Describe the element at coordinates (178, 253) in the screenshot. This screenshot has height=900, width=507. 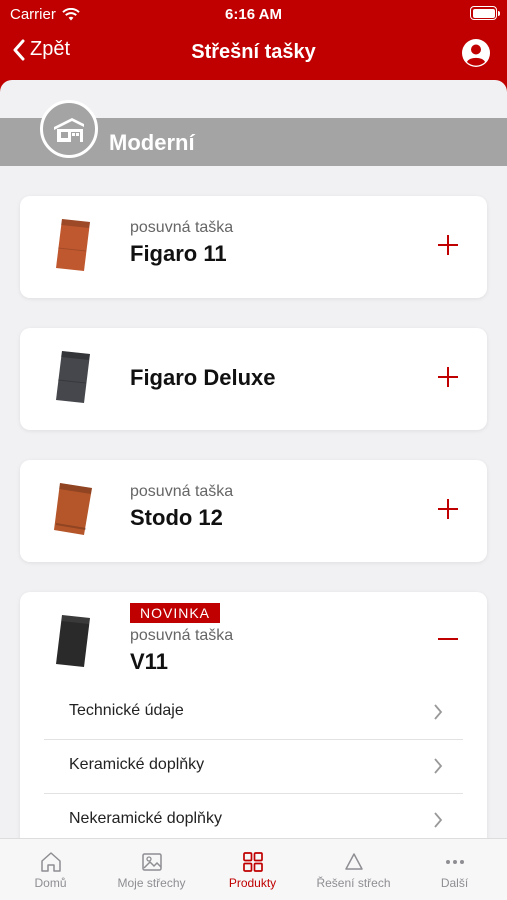
I see `product-name: Figaro 11` at that location.